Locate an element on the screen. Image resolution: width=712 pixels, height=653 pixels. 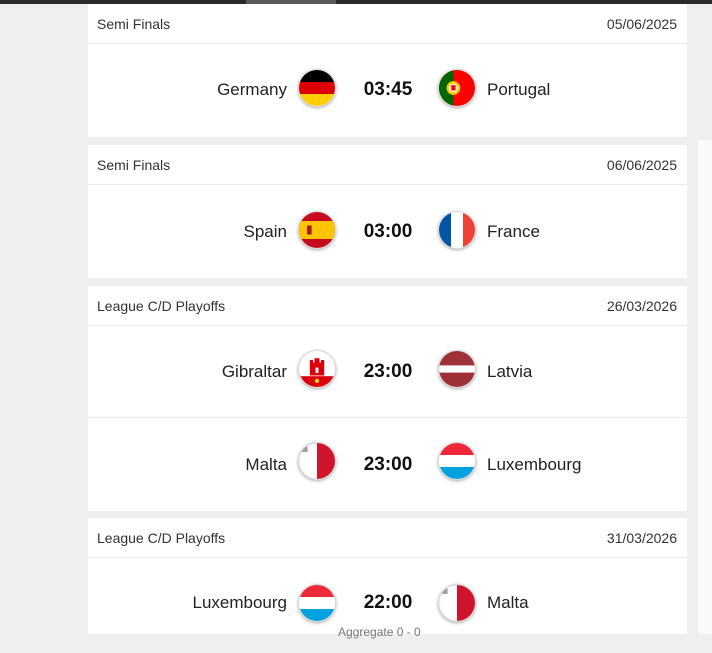
home-team-name: Luxembourg is located at coordinates (239, 603).